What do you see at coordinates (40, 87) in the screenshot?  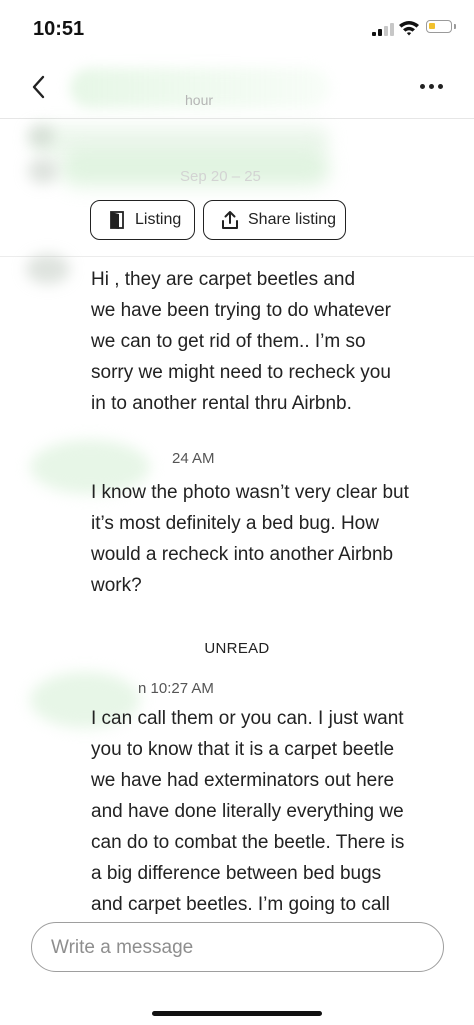 I see `back-chevron-icon` at bounding box center [40, 87].